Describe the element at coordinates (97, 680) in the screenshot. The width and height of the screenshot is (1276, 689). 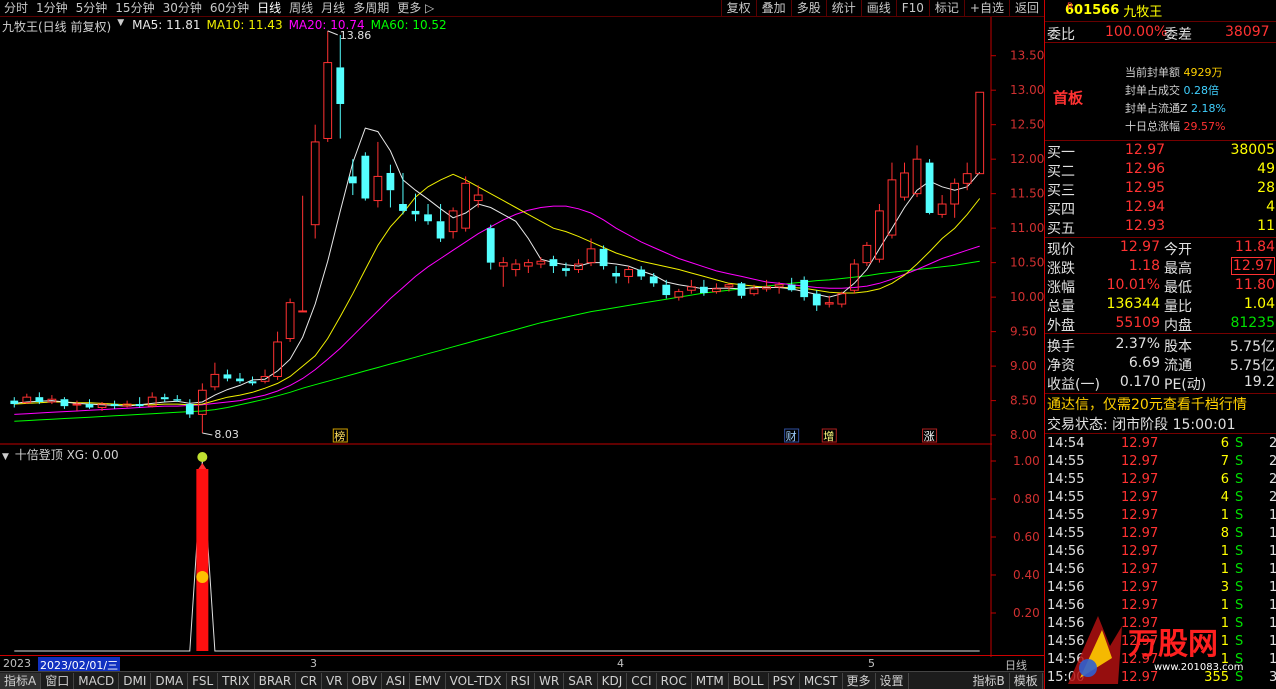
I see `indicator-tab-2: MACD` at that location.